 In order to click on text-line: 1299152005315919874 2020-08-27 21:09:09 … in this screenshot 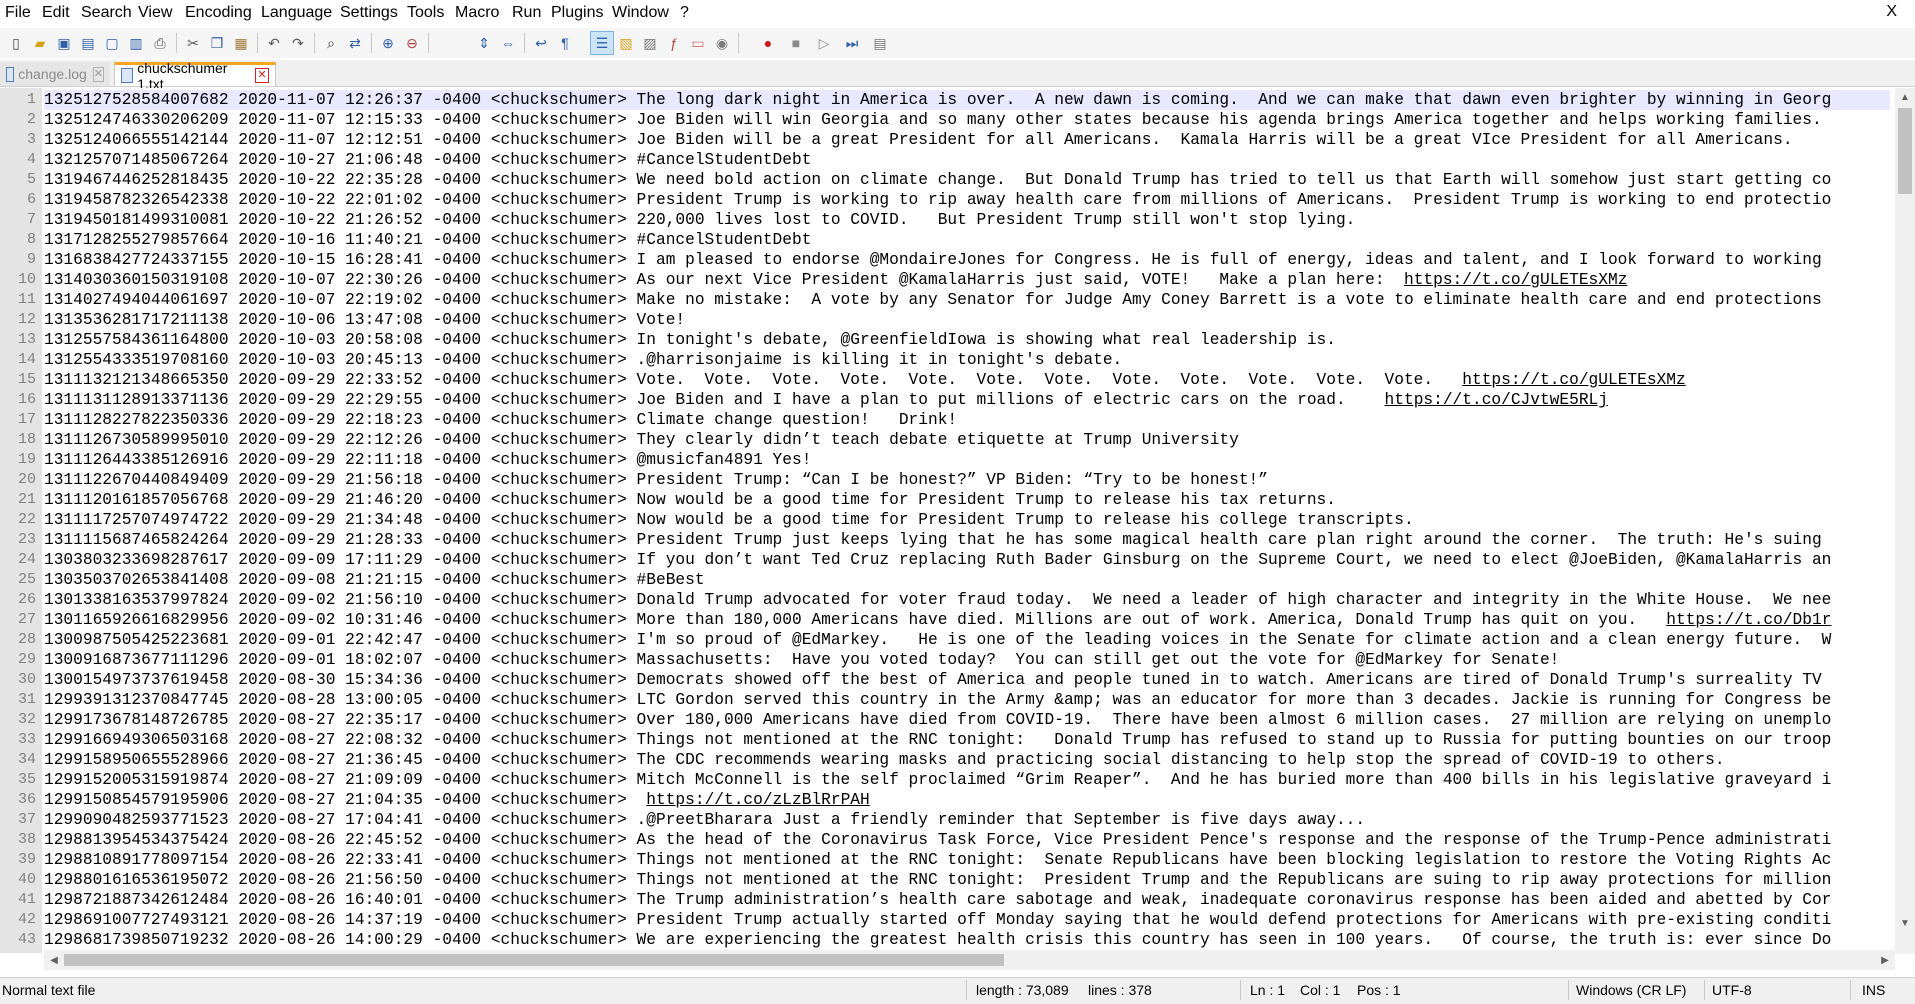, I will do `click(937, 780)`.